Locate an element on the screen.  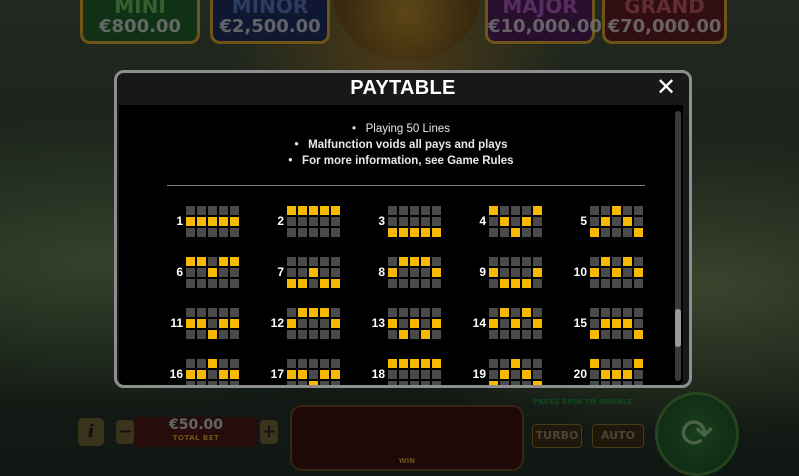
scrollbar is located at coordinates (678, 246).